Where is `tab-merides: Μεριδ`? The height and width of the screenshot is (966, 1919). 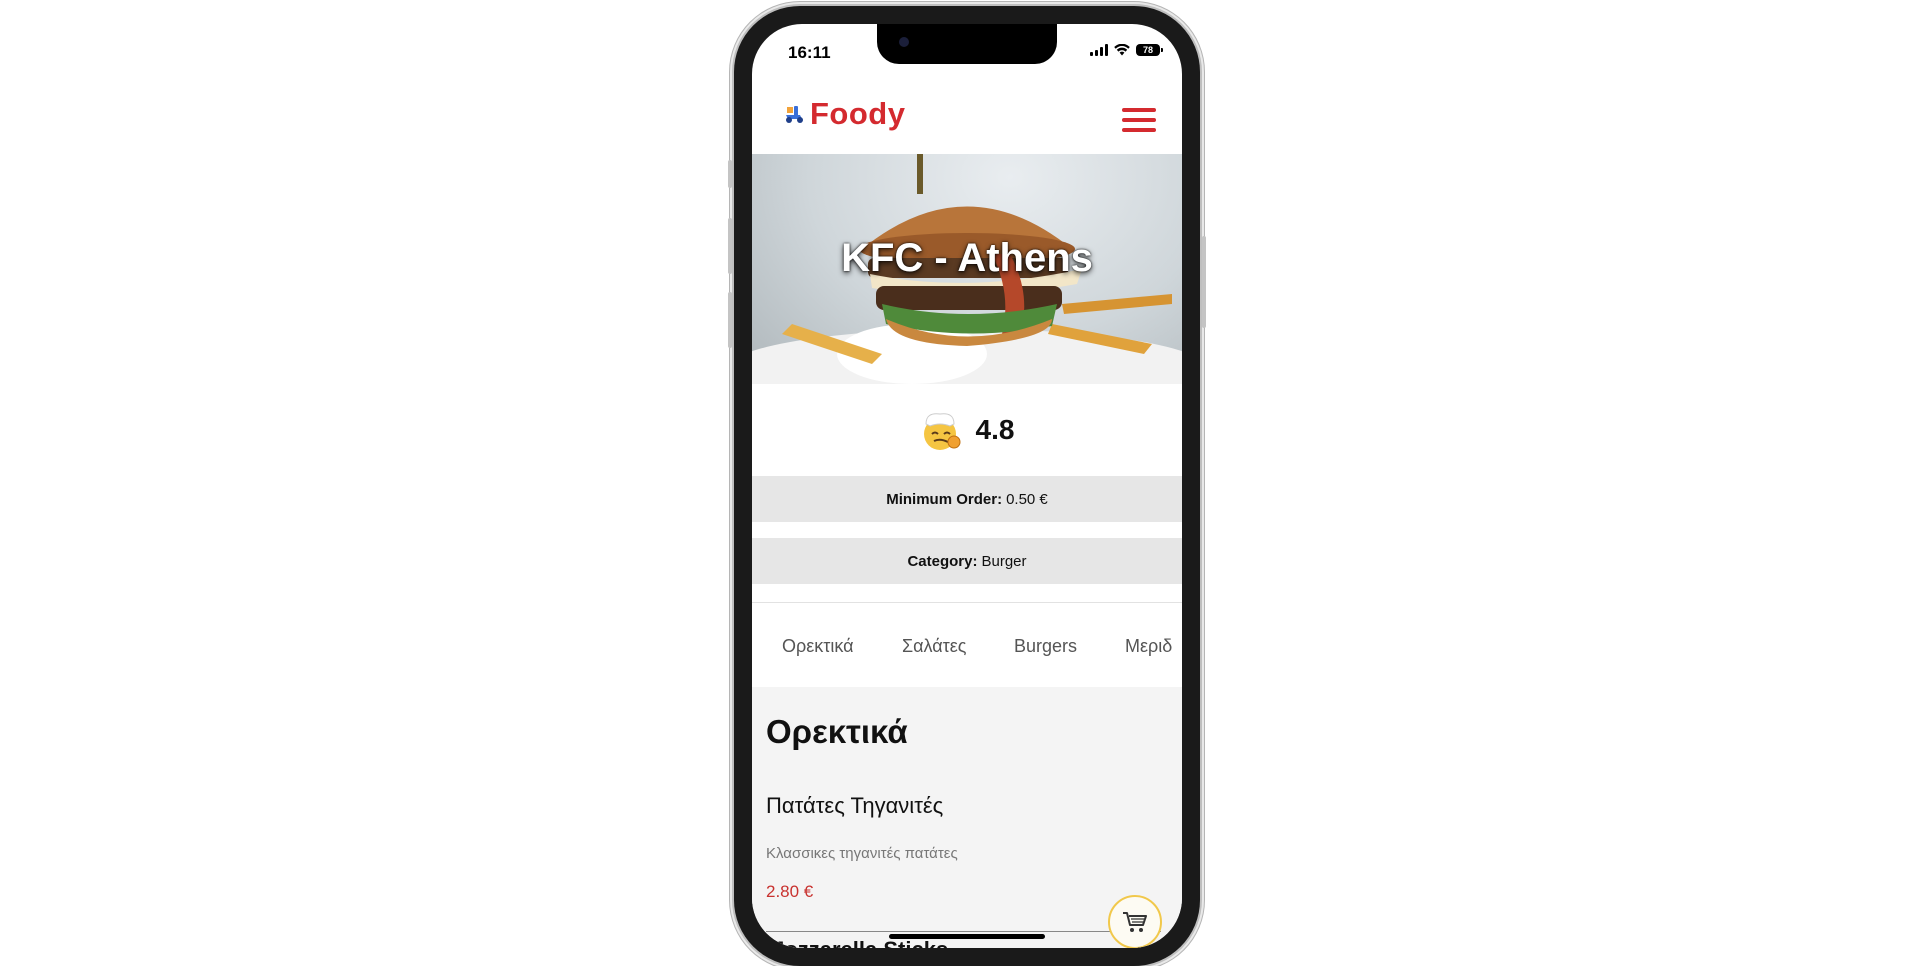 tab-merides: Μεριδ is located at coordinates (1148, 646).